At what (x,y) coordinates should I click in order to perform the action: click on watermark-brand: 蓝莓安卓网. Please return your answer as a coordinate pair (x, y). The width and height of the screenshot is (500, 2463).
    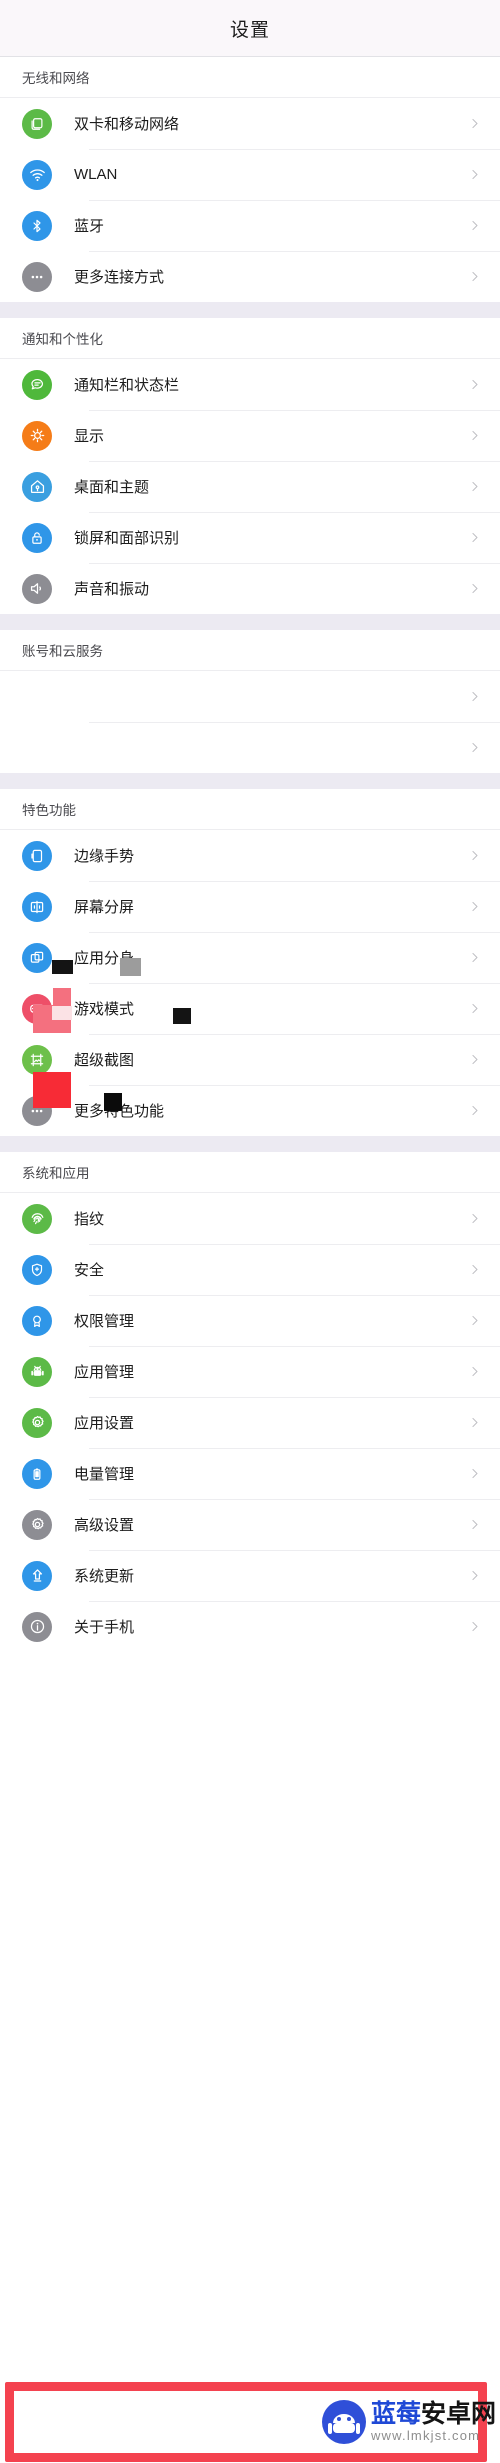
    Looking at the image, I should click on (433, 2414).